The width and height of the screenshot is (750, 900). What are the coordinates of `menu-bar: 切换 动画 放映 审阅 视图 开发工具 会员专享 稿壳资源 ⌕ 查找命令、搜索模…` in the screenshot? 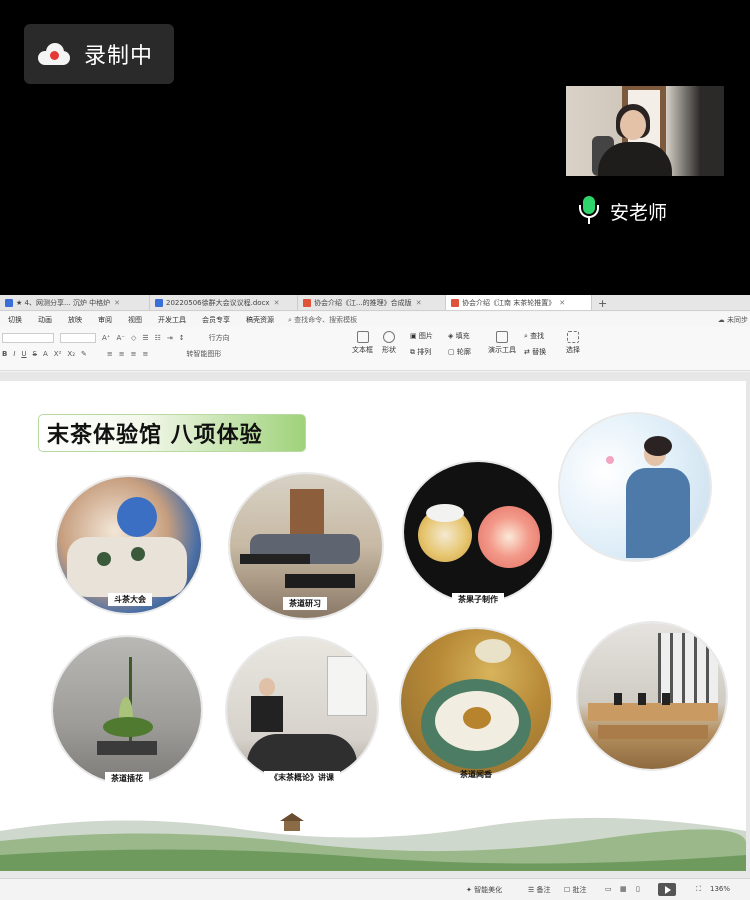 It's located at (375, 319).